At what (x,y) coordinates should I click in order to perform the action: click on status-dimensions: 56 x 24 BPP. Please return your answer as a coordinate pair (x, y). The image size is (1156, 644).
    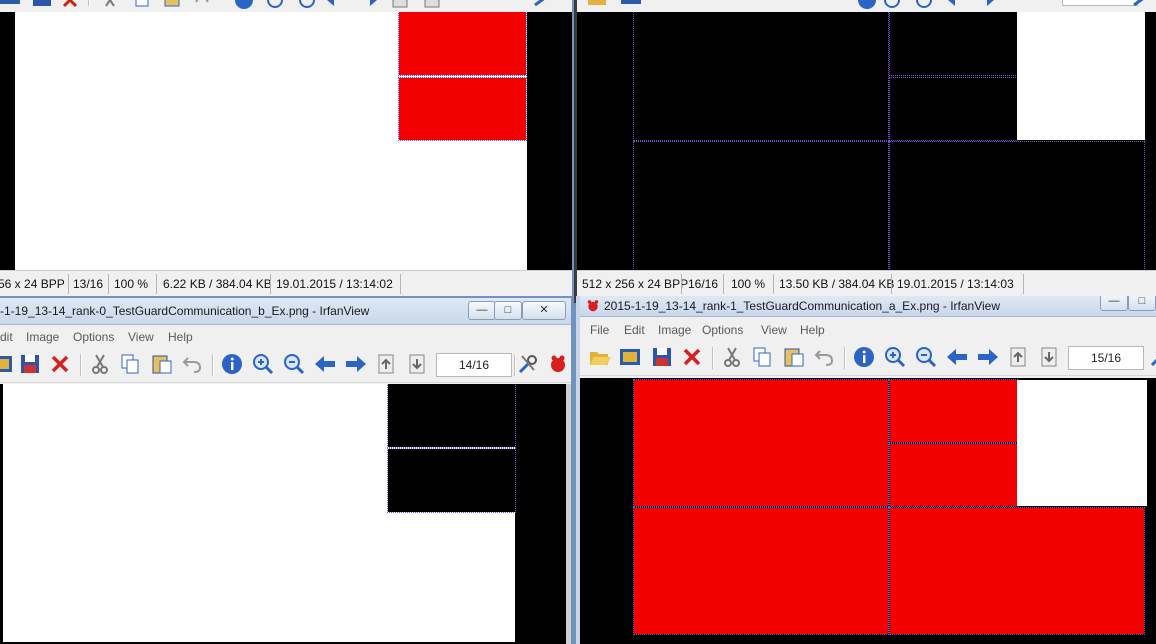
    Looking at the image, I should click on (32, 284).